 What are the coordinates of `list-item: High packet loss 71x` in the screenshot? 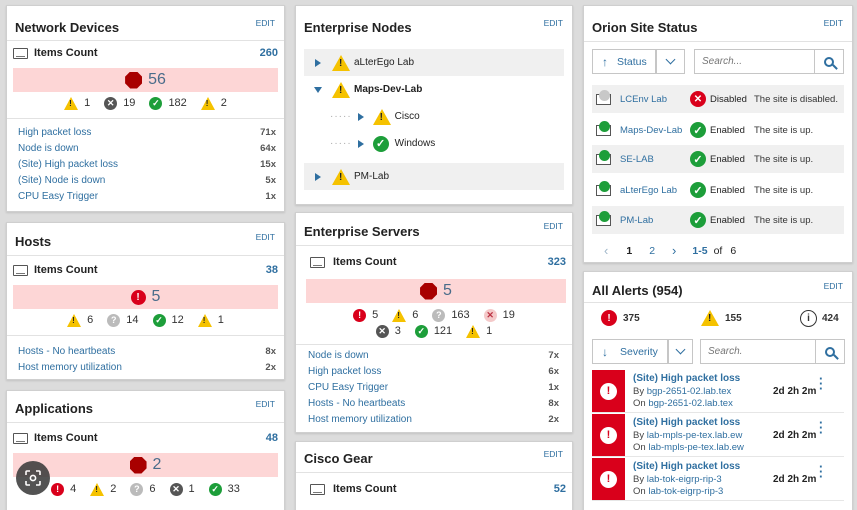 It's located at (147, 132).